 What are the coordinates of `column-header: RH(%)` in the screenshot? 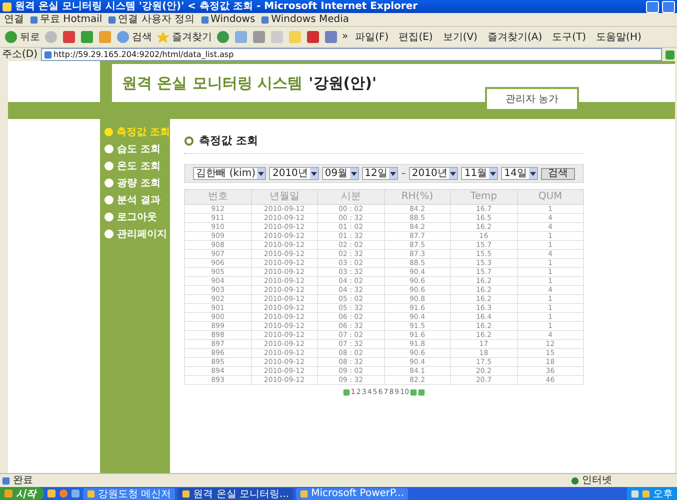 It's located at (417, 197).